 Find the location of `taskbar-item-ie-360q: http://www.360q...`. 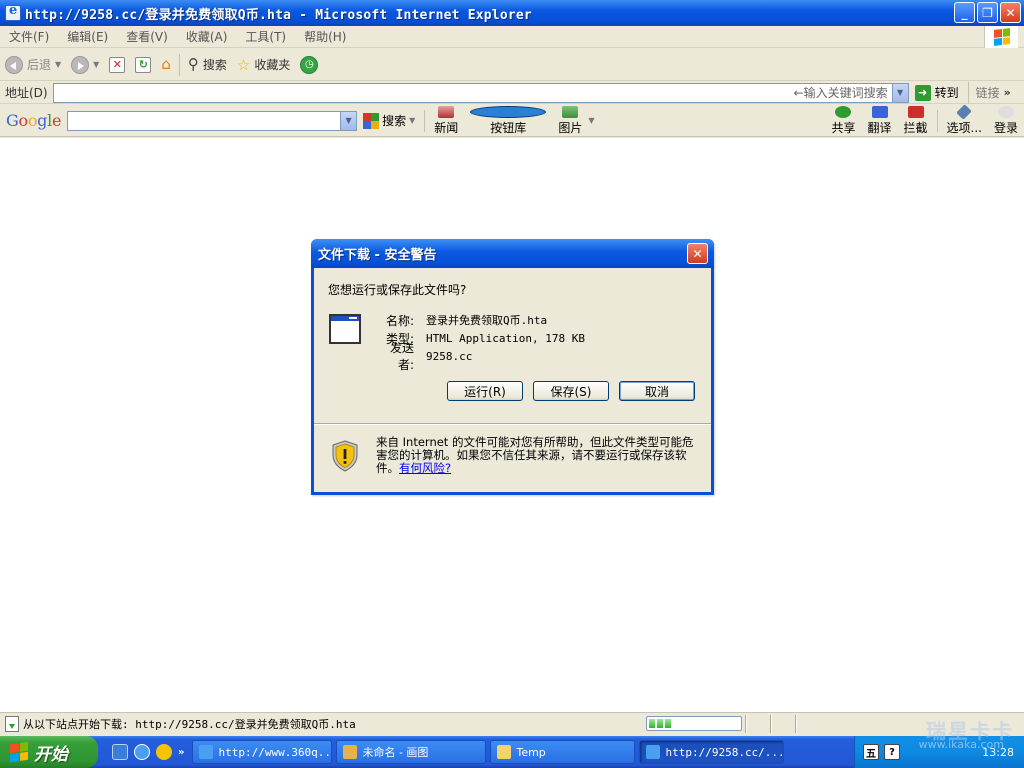

taskbar-item-ie-360q: http://www.360q... is located at coordinates (262, 752).